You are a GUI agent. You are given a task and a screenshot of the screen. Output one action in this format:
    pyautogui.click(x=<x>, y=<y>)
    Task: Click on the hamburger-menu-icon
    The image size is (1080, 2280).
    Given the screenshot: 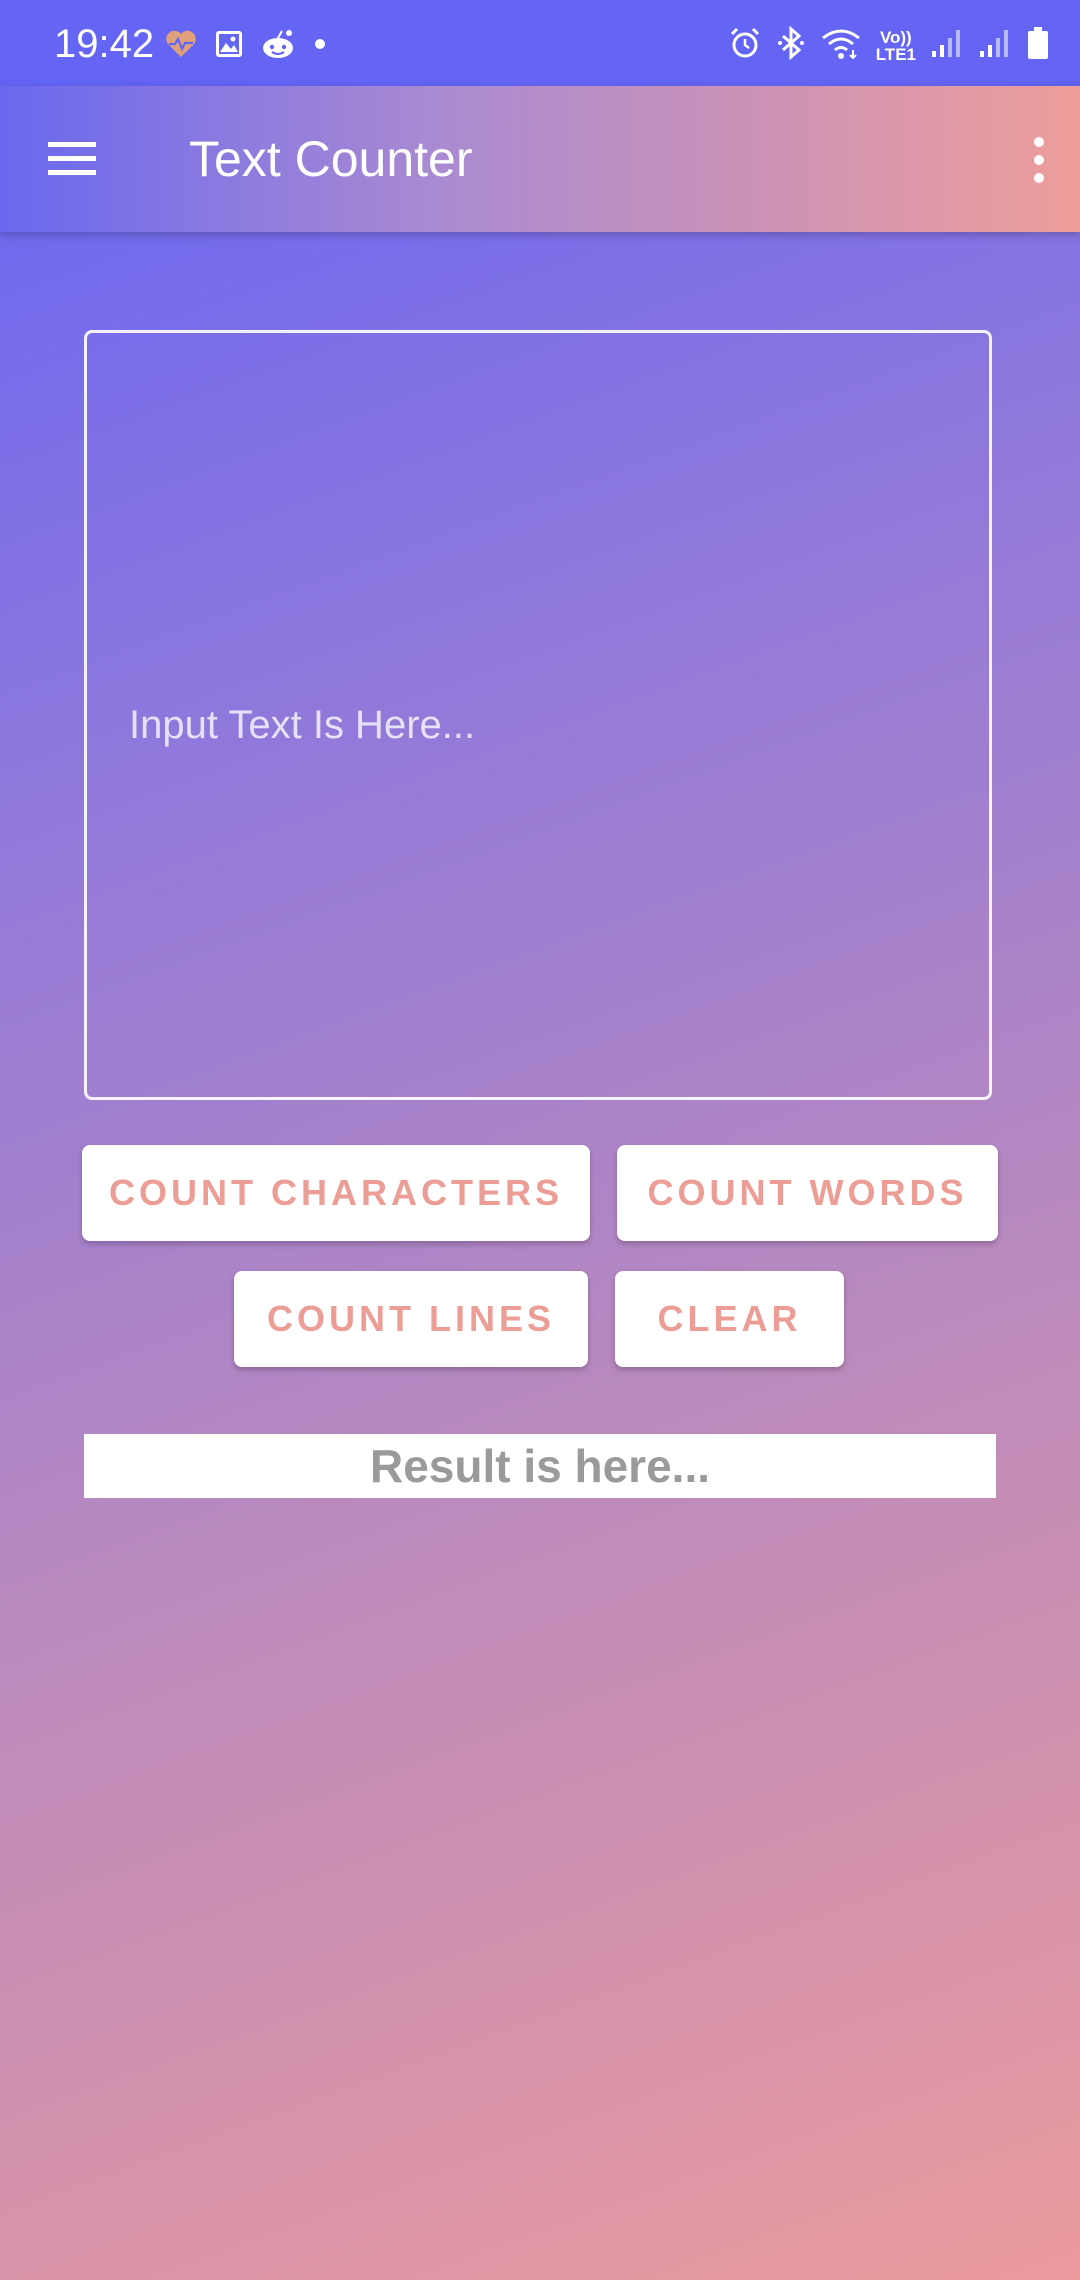 What is the action you would take?
    pyautogui.click(x=72, y=158)
    